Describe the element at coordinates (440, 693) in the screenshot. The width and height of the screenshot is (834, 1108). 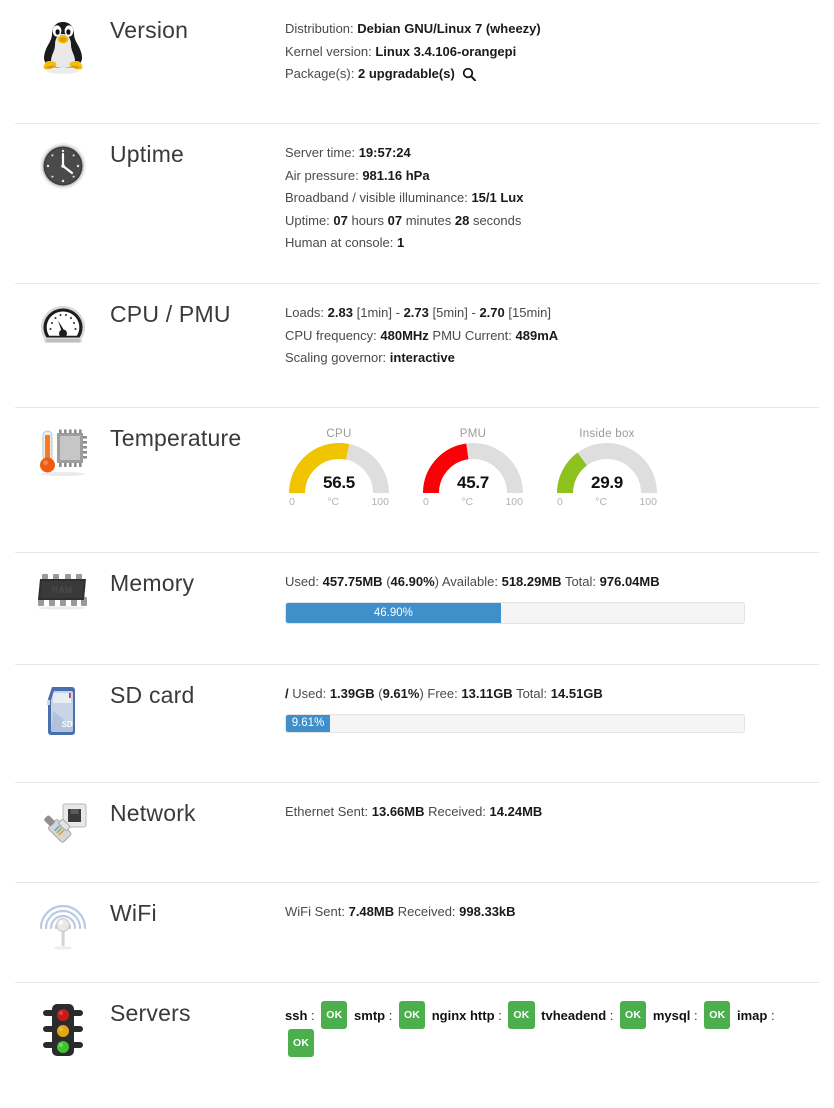
I see `close-paren-free-label: ) Free:` at that location.